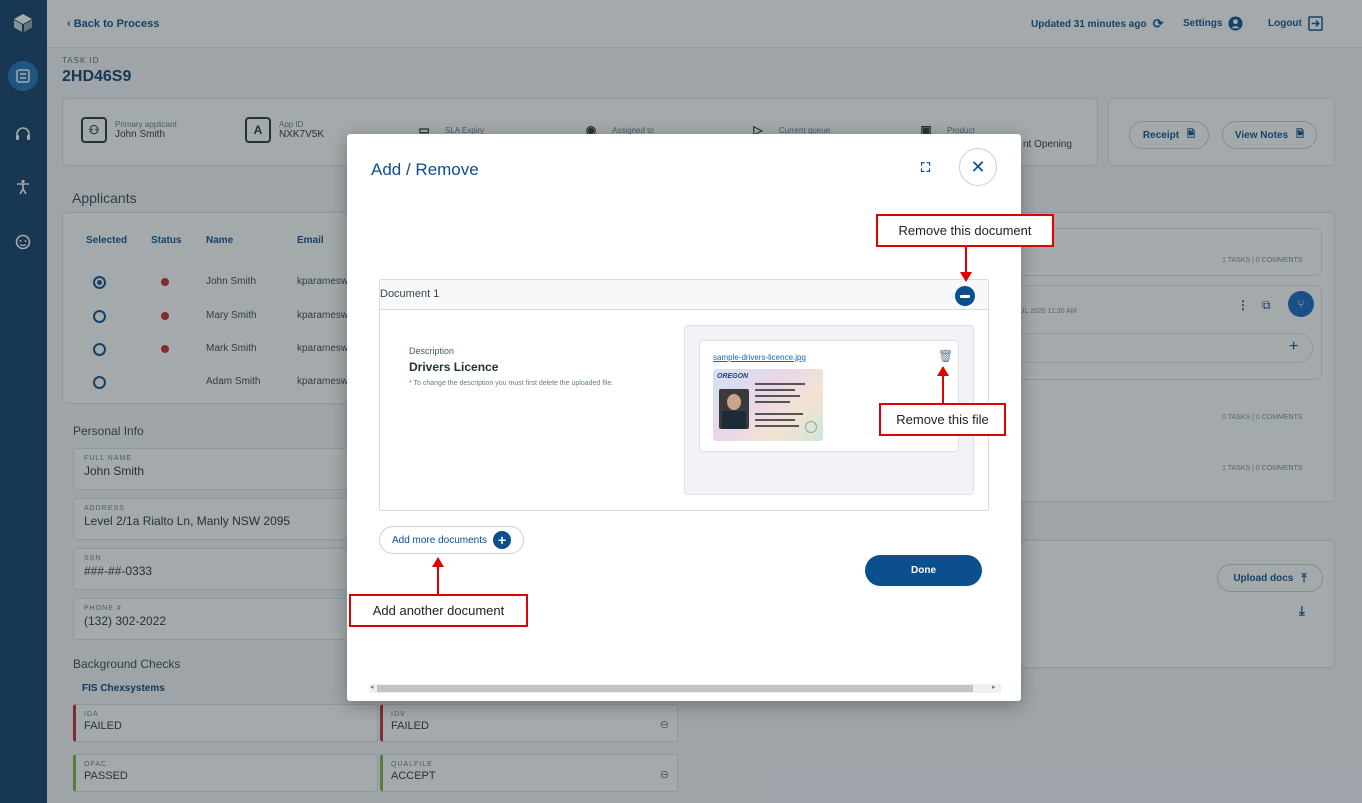 The width and height of the screenshot is (1362, 803). Describe the element at coordinates (733, 376) in the screenshot. I see `licence-state: OREGON` at that location.